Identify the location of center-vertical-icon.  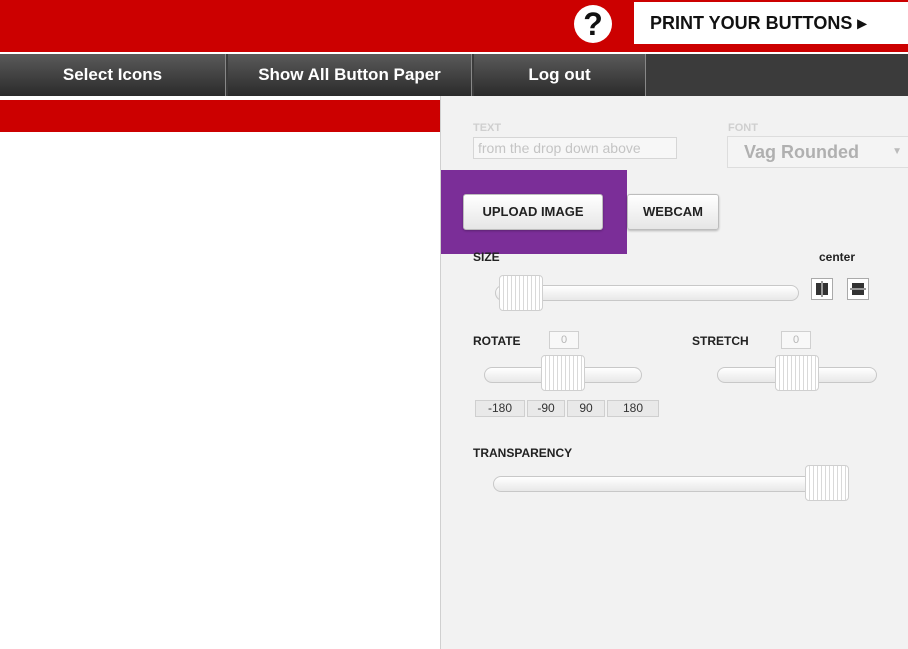
(822, 289).